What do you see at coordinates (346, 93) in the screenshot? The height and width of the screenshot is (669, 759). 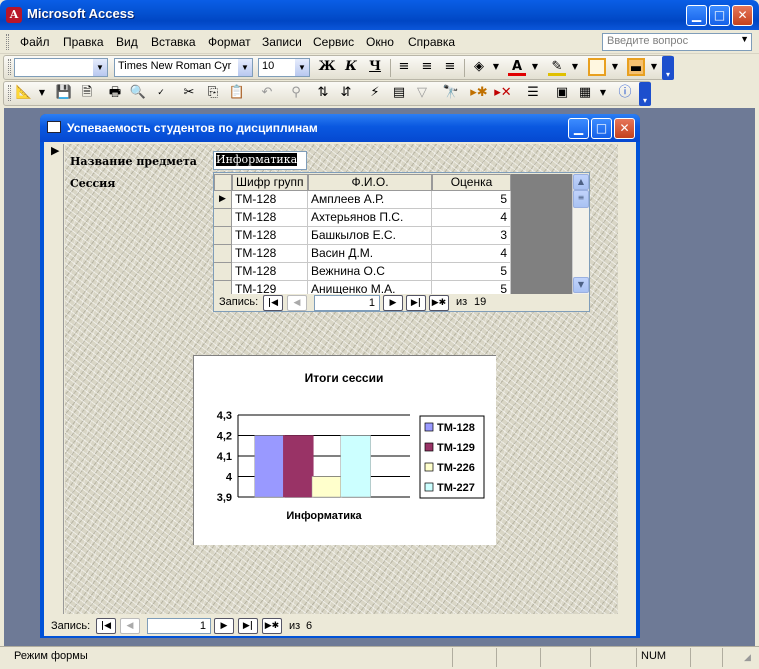 I see `sort-descending-icon: ⇵` at bounding box center [346, 93].